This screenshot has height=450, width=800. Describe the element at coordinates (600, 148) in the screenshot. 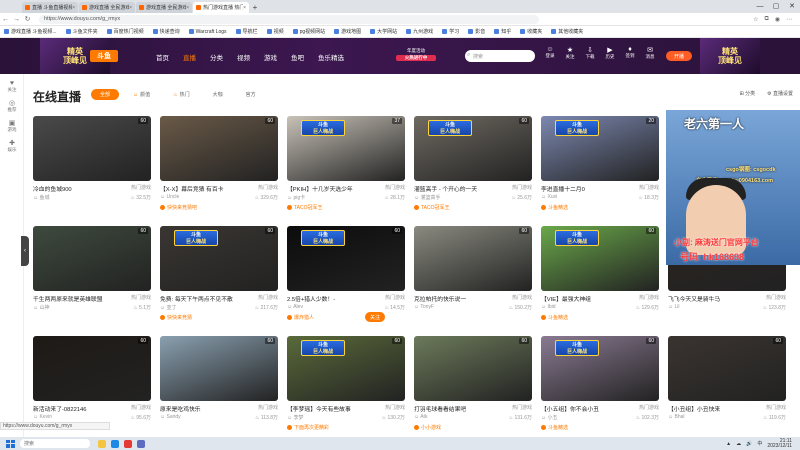

I see `stream-thumbnail: 斗鱼 巨人嗨战 20` at that location.